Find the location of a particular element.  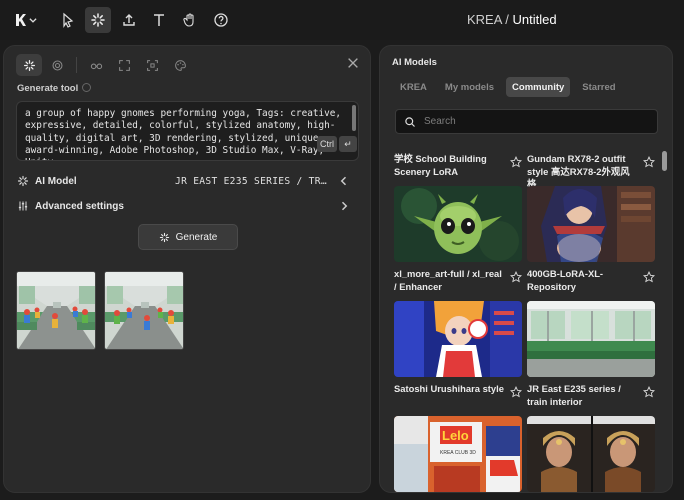

svg-text: KREA CLUB 3D is located at coordinates (458, 453).